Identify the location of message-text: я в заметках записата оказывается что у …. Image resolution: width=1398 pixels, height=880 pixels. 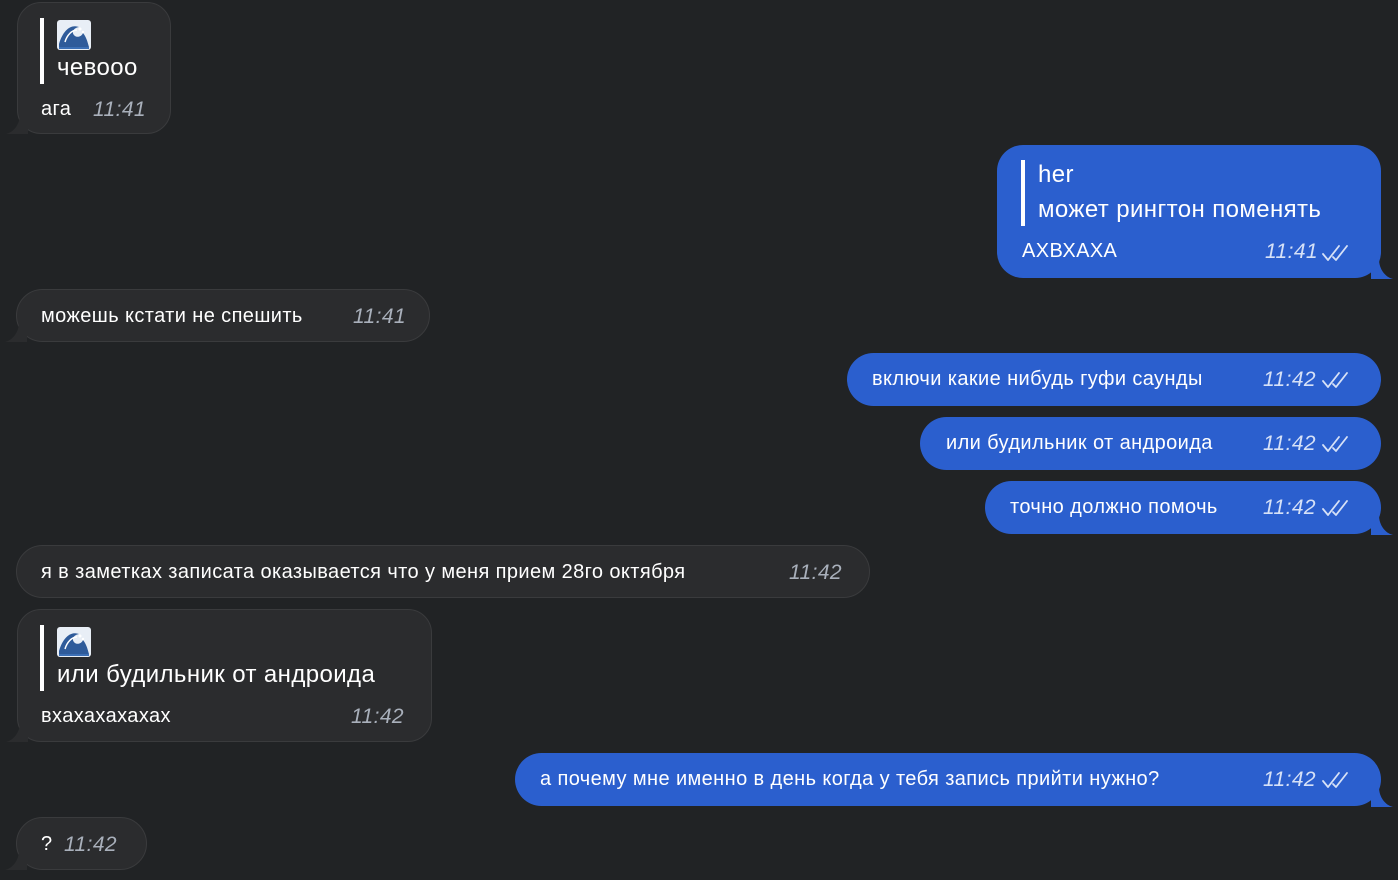
(363, 572).